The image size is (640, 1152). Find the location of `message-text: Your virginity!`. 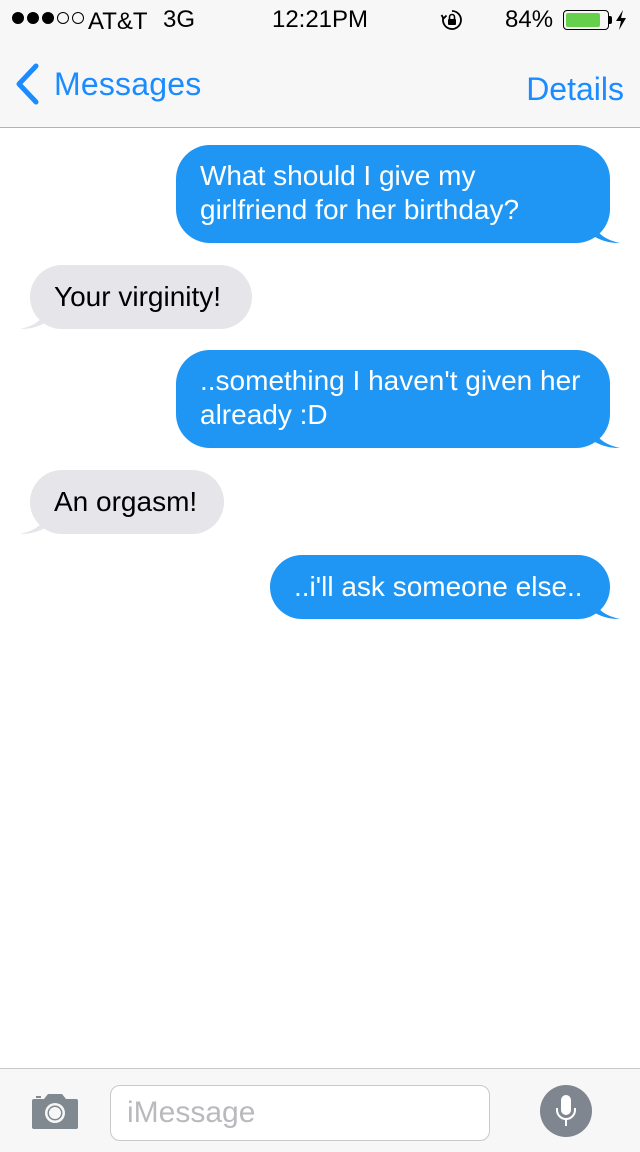

message-text: Your virginity! is located at coordinates (138, 296).